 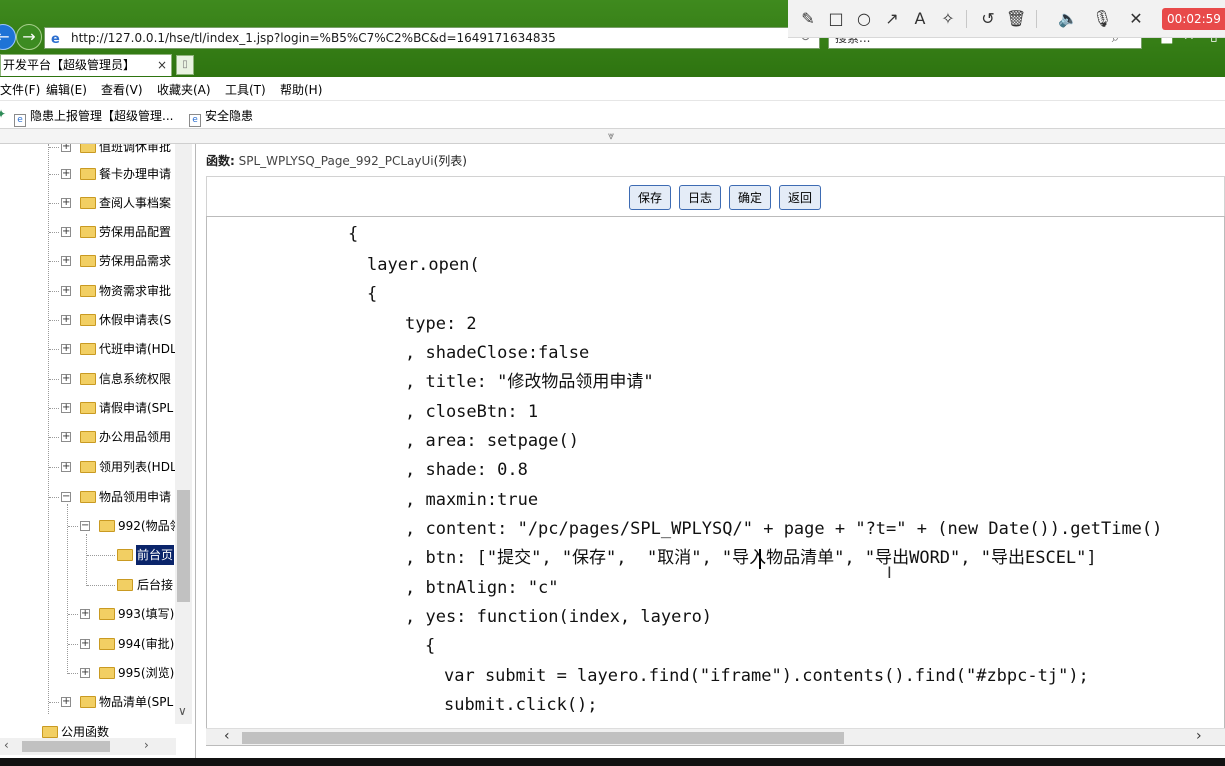 I want to click on menu-edit: 编辑(E), so click(x=66, y=89).